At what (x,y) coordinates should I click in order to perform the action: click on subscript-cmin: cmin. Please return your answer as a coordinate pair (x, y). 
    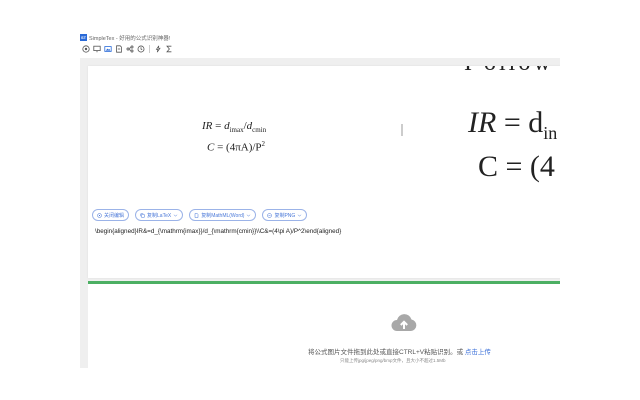
    Looking at the image, I should click on (259, 130).